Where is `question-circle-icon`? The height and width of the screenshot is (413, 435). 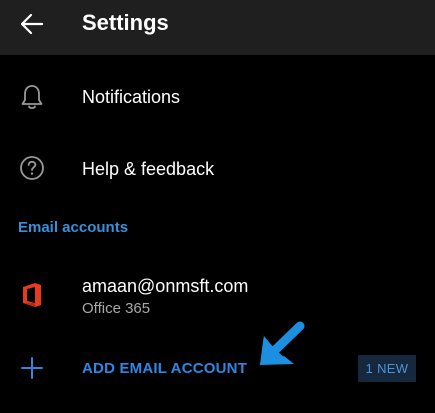
question-circle-icon is located at coordinates (32, 168).